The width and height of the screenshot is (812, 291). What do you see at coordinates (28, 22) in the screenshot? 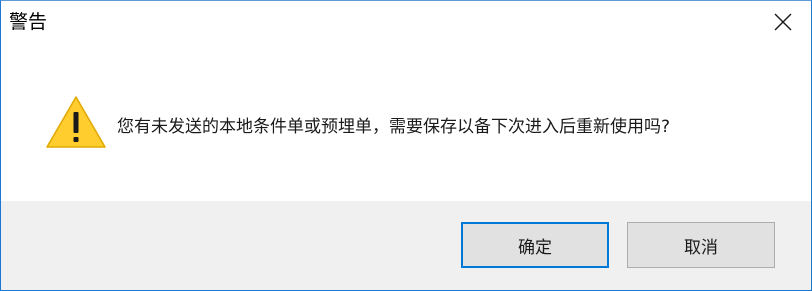
I see `dialog-title: 警告` at bounding box center [28, 22].